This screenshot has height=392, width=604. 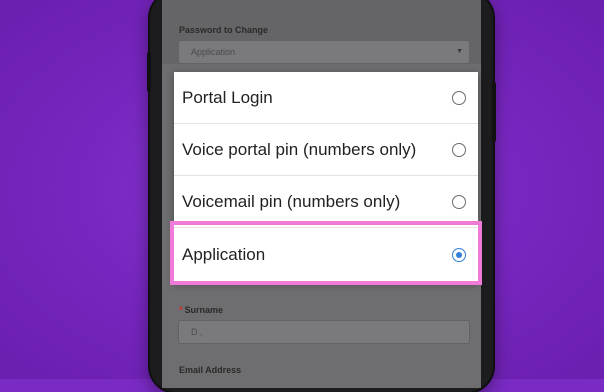 What do you see at coordinates (227, 97) in the screenshot?
I see `option-label: Portal Login` at bounding box center [227, 97].